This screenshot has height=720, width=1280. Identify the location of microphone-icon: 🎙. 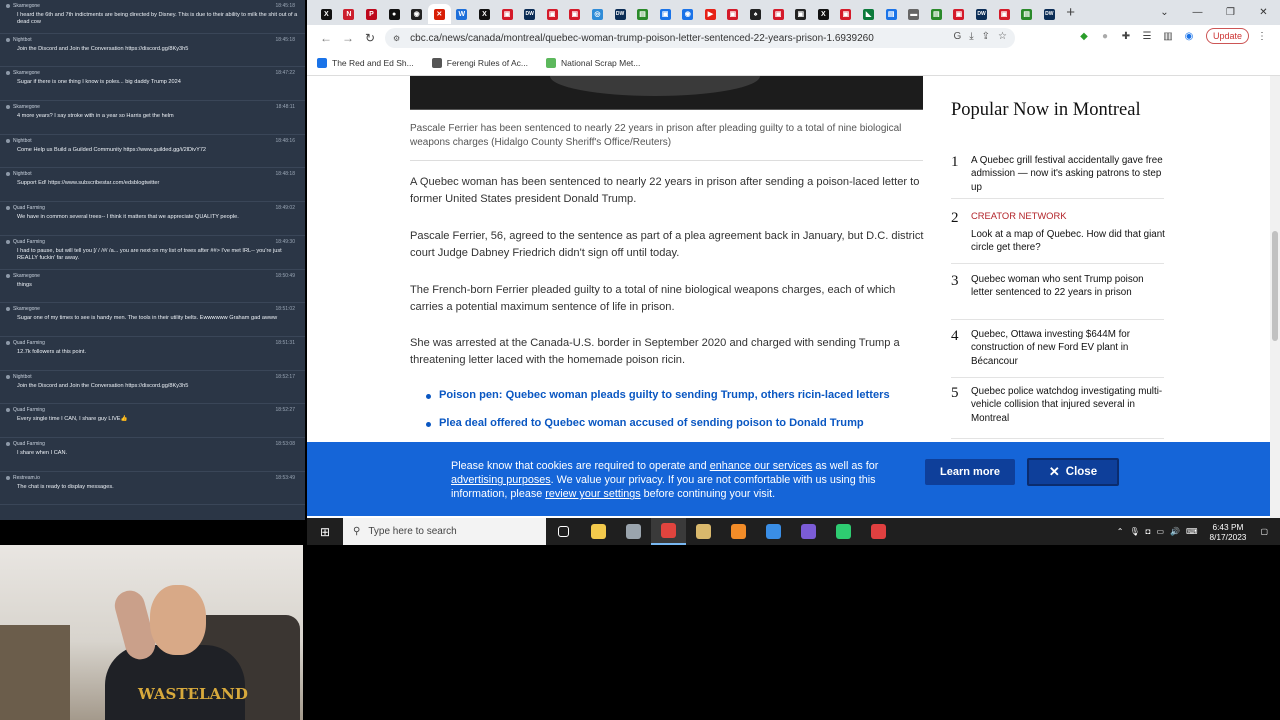
(1134, 531).